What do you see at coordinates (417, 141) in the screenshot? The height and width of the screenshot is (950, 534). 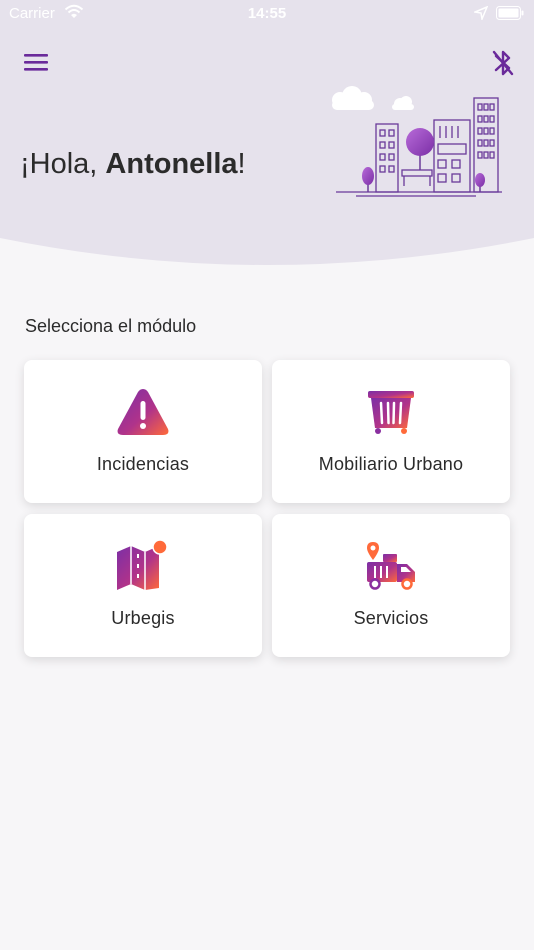 I see `city-illustration` at bounding box center [417, 141].